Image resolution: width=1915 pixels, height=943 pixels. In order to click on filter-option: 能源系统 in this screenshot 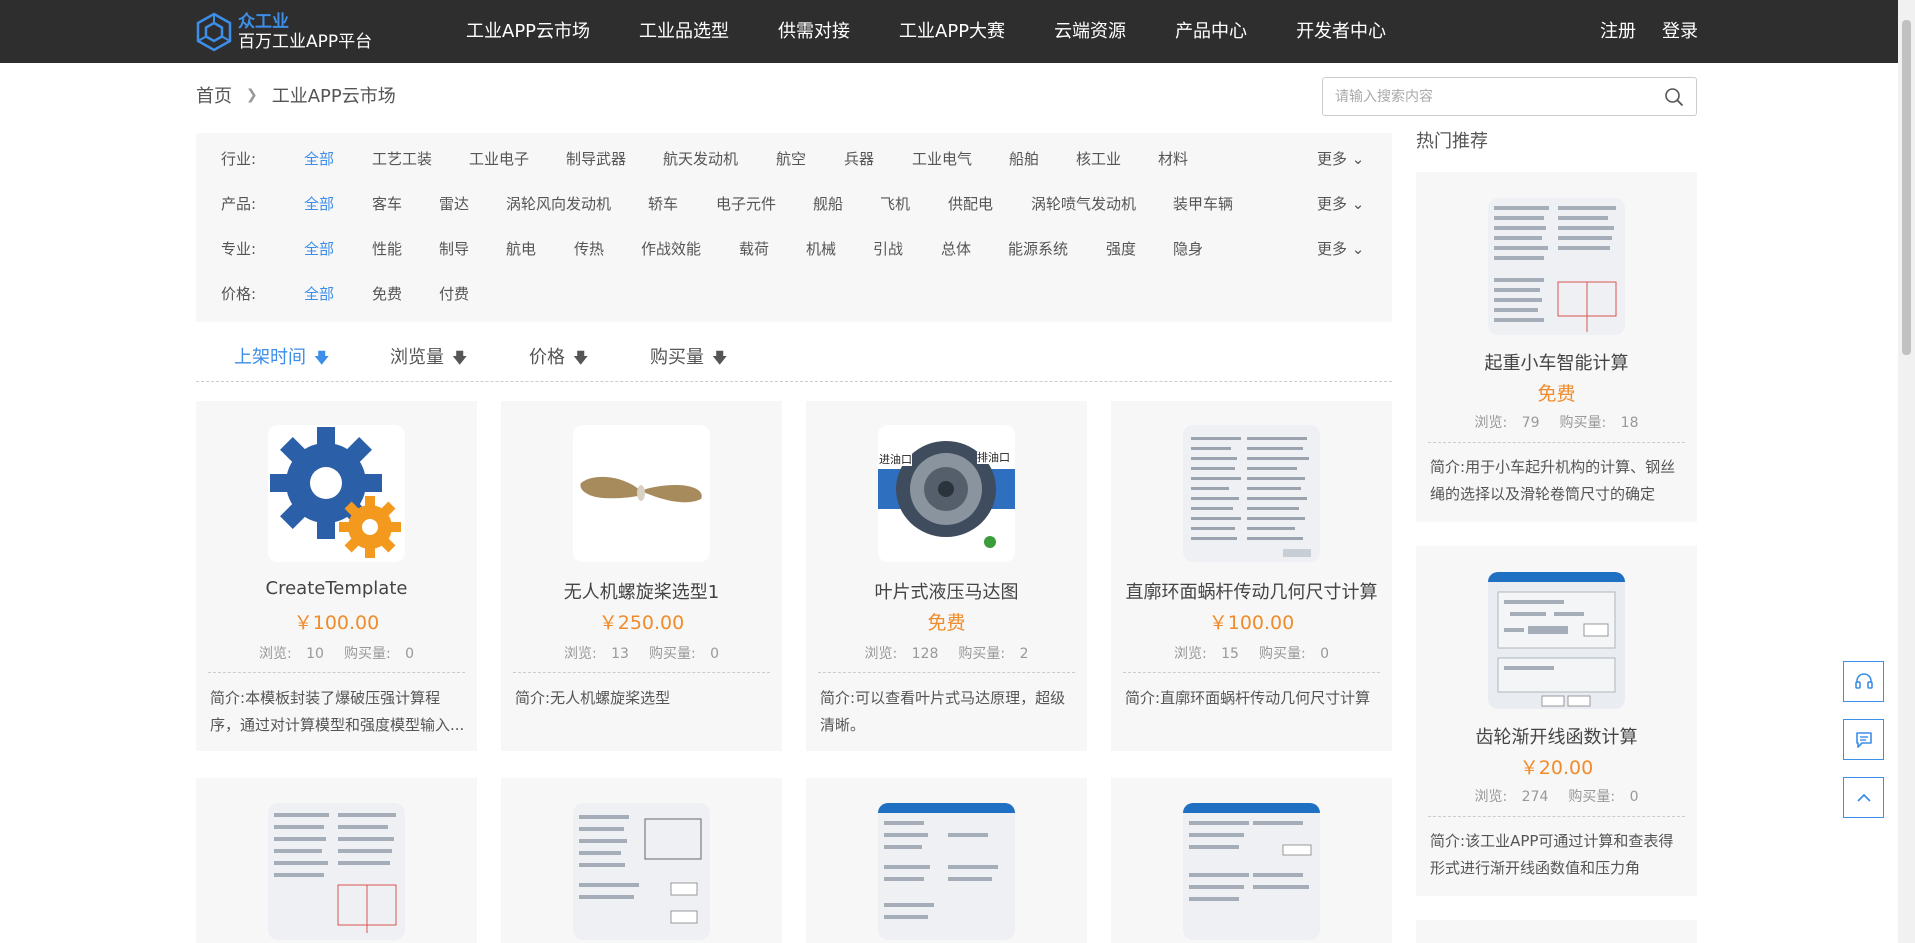, I will do `click(1038, 248)`.